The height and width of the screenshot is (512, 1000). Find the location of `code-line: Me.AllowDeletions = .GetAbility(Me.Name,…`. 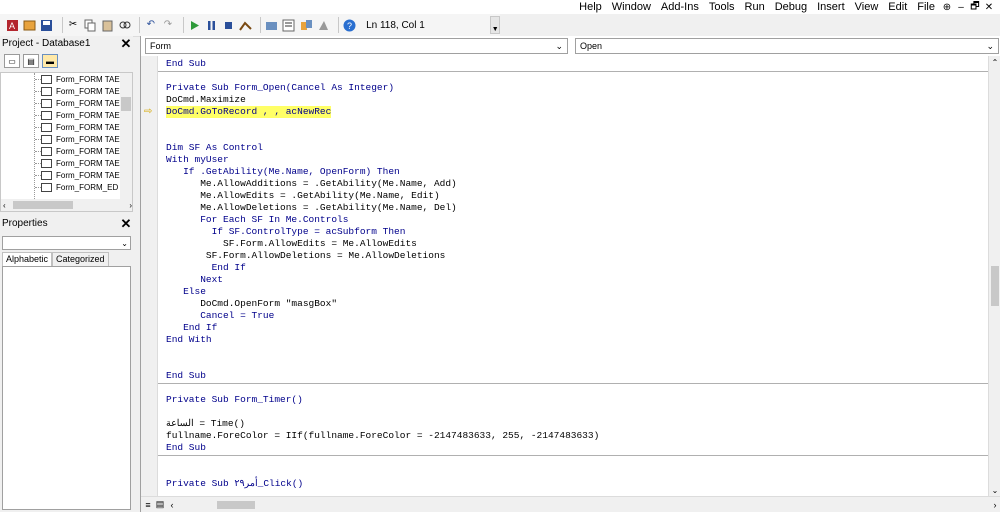

code-line: Me.AllowDeletions = .GetAbility(Me.Name,… is located at coordinates (311, 208).